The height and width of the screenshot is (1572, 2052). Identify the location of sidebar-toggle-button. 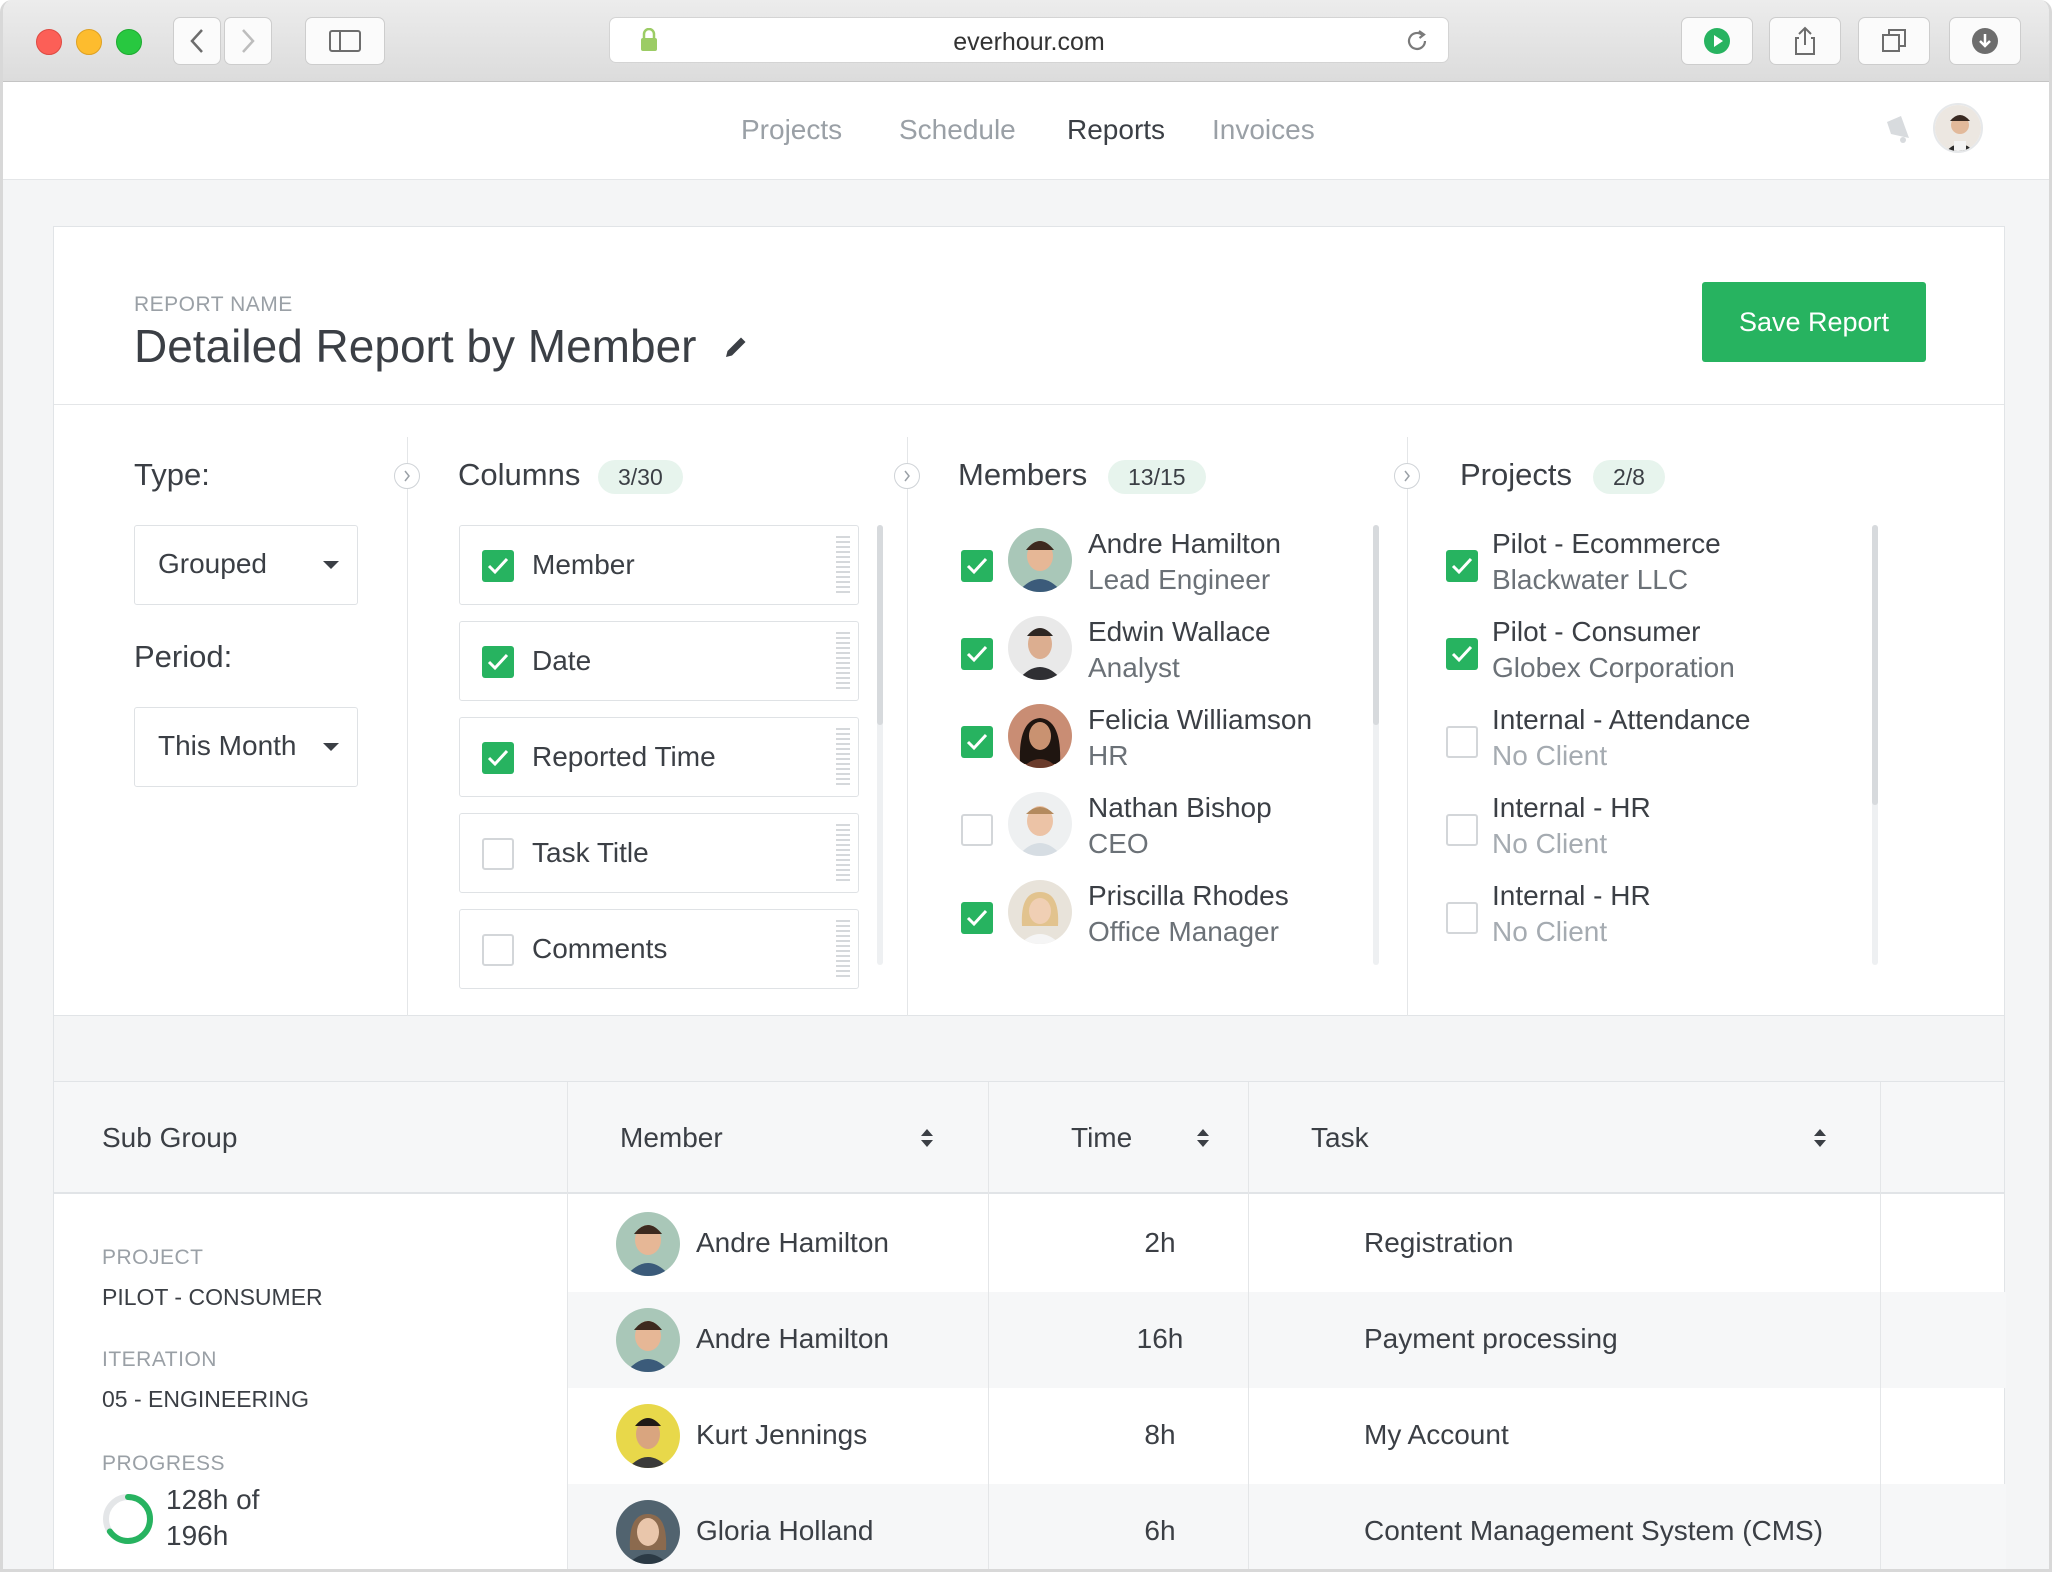
(345, 41).